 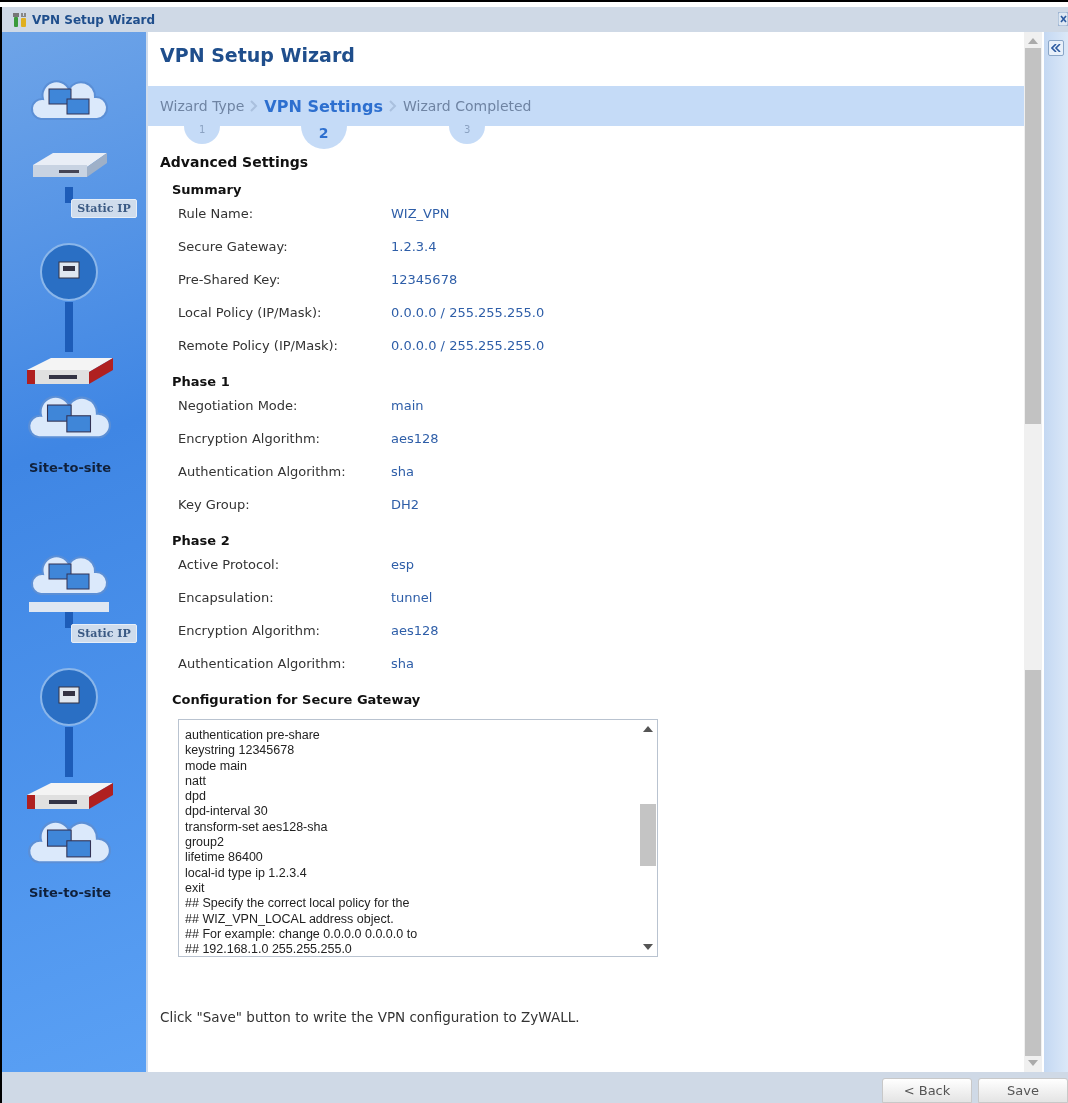 I want to click on field-value: WIZ_VPN, so click(x=420, y=213).